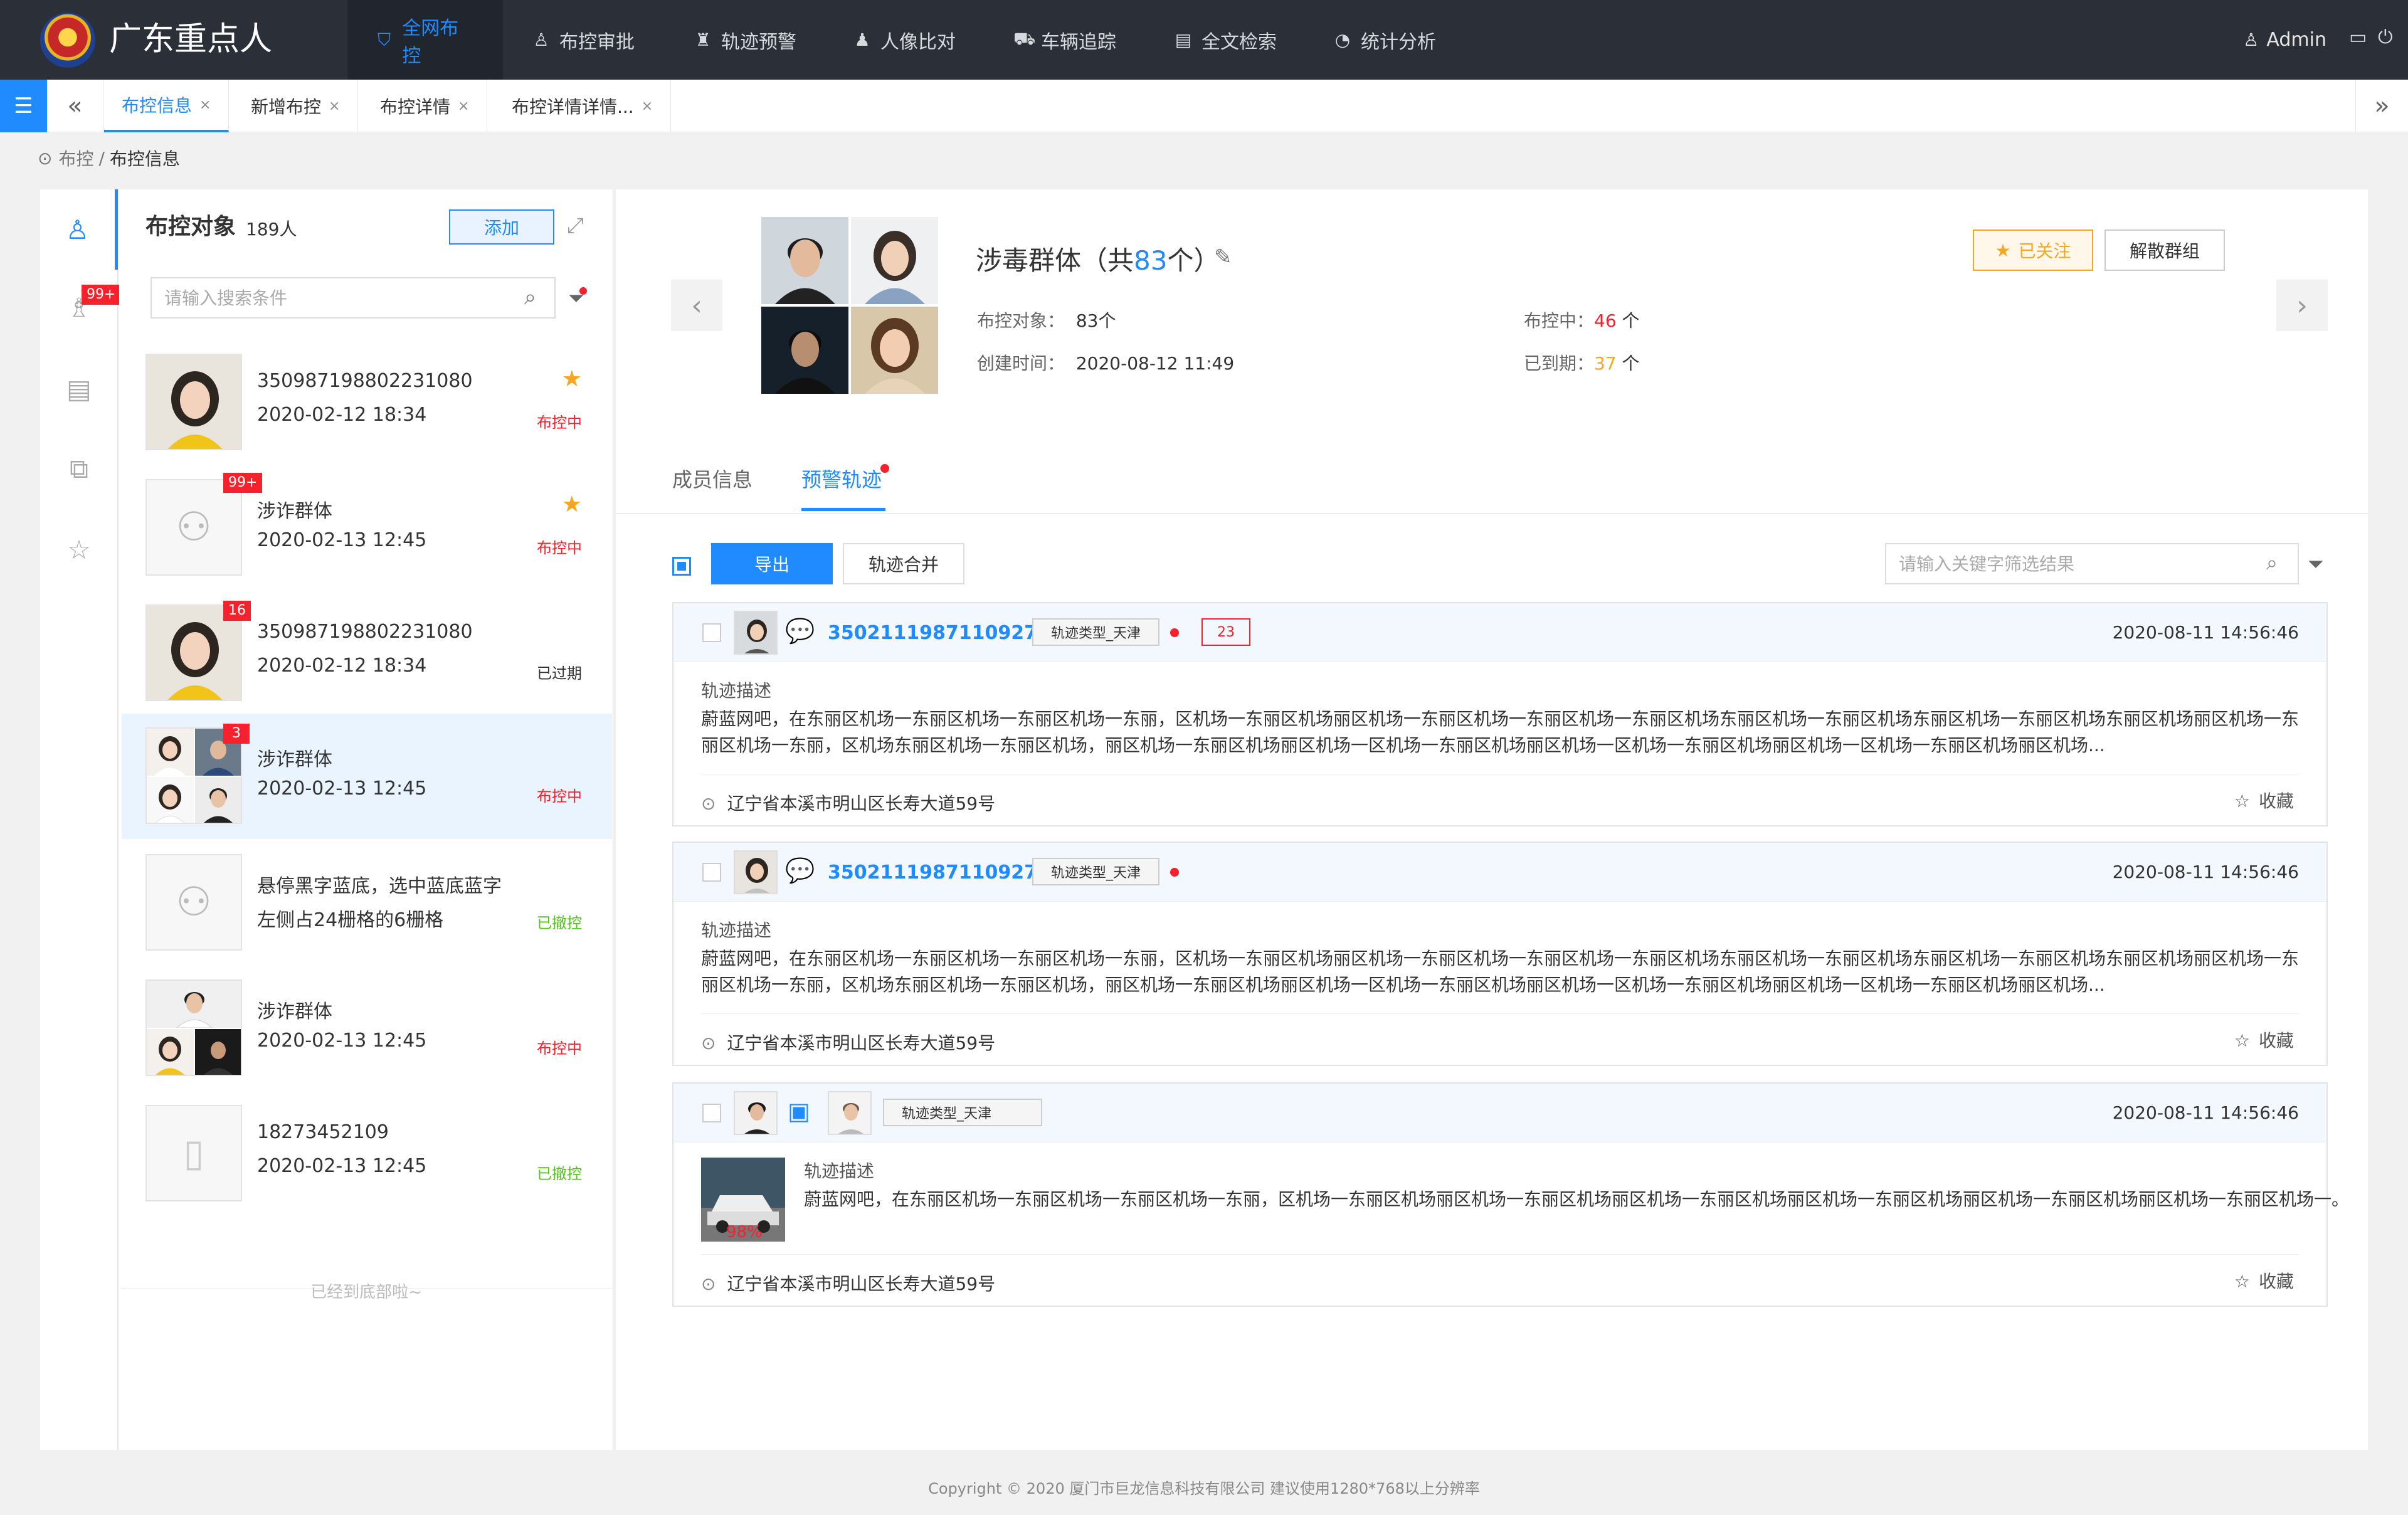 The width and height of the screenshot is (2408, 1515). What do you see at coordinates (79, 389) in the screenshot?
I see `list-category-icon: ▤` at bounding box center [79, 389].